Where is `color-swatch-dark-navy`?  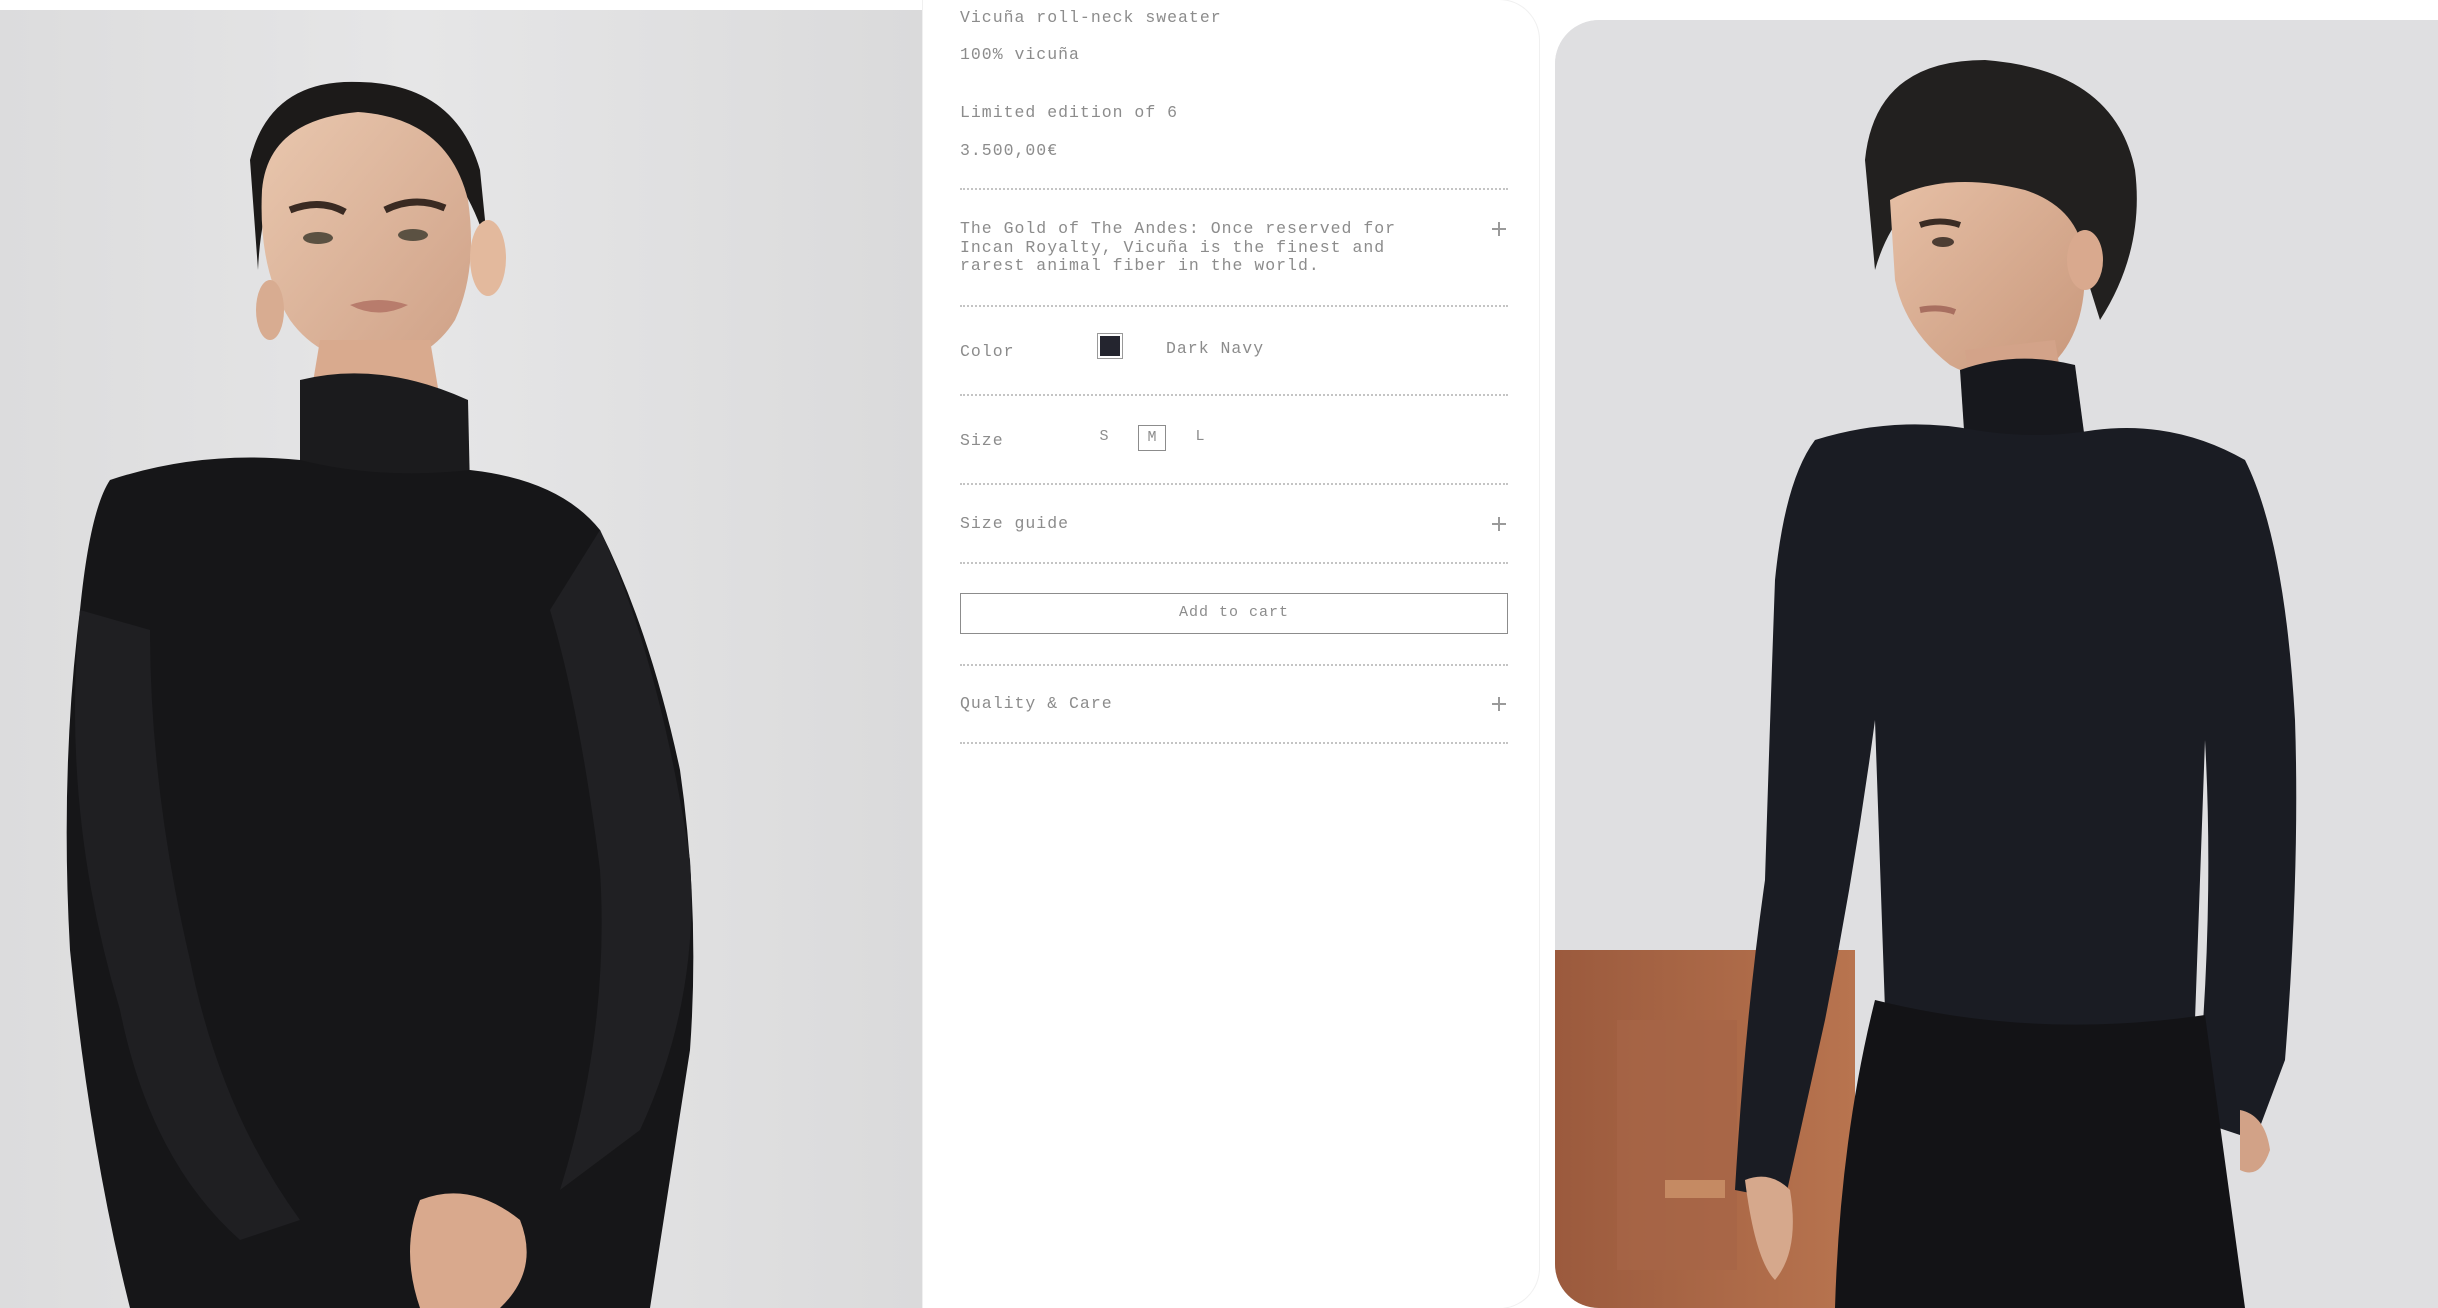
color-swatch-dark-navy is located at coordinates (1110, 346).